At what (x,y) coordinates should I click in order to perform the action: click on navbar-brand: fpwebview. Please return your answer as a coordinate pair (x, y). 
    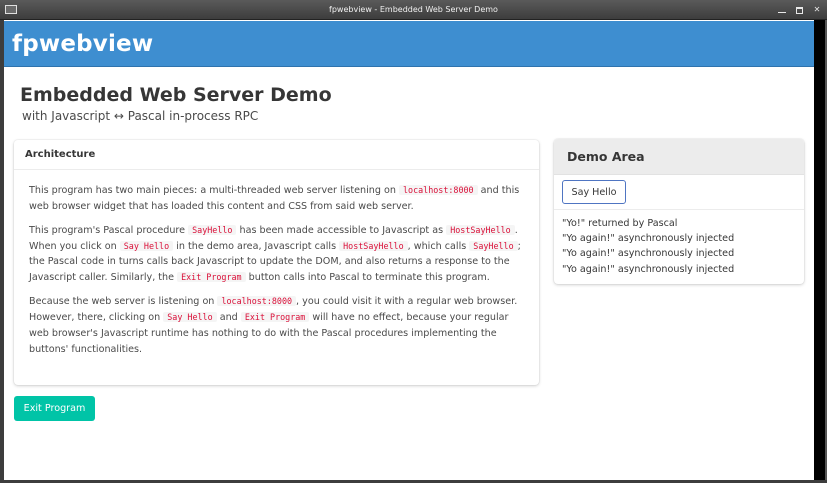
    Looking at the image, I should click on (82, 44).